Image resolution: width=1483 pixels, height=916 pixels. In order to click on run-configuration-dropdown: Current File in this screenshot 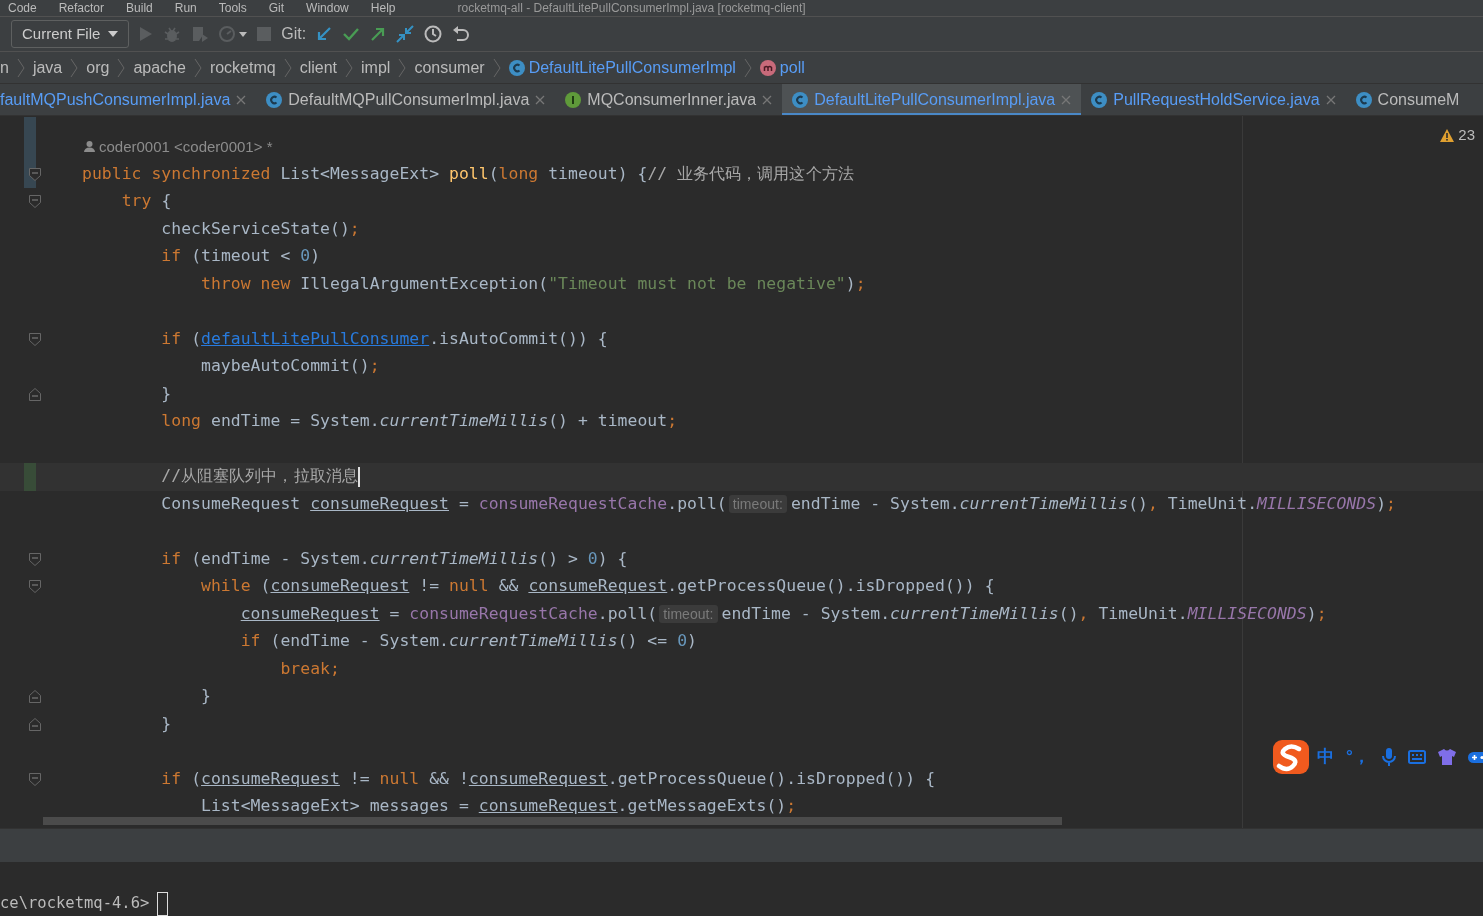, I will do `click(70, 34)`.